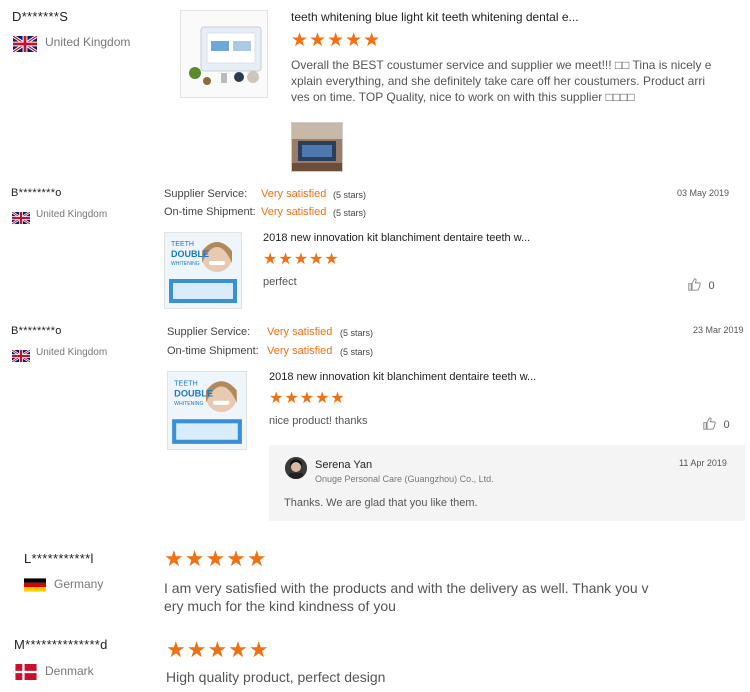 The image size is (750, 692). Describe the element at coordinates (276, 677) in the screenshot. I see `review-text: High quality product, perfect design` at that location.